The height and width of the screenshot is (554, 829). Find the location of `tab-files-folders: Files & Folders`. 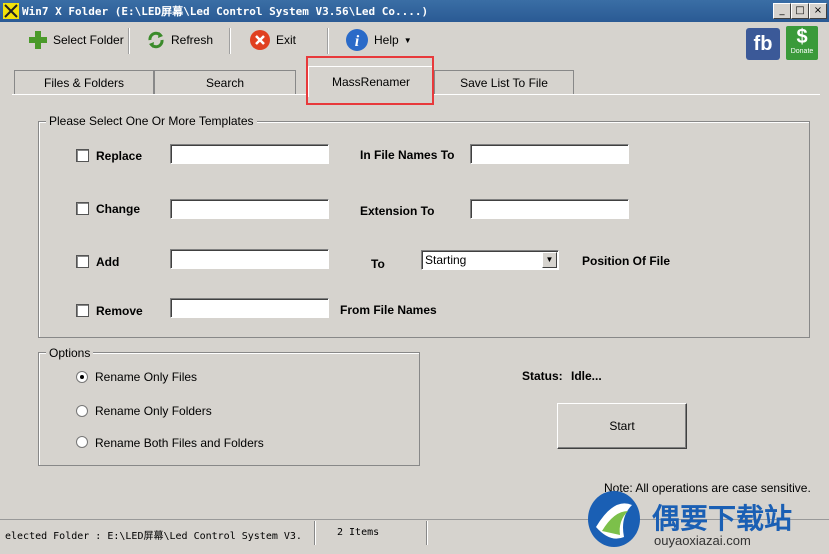

tab-files-folders: Files & Folders is located at coordinates (84, 82).